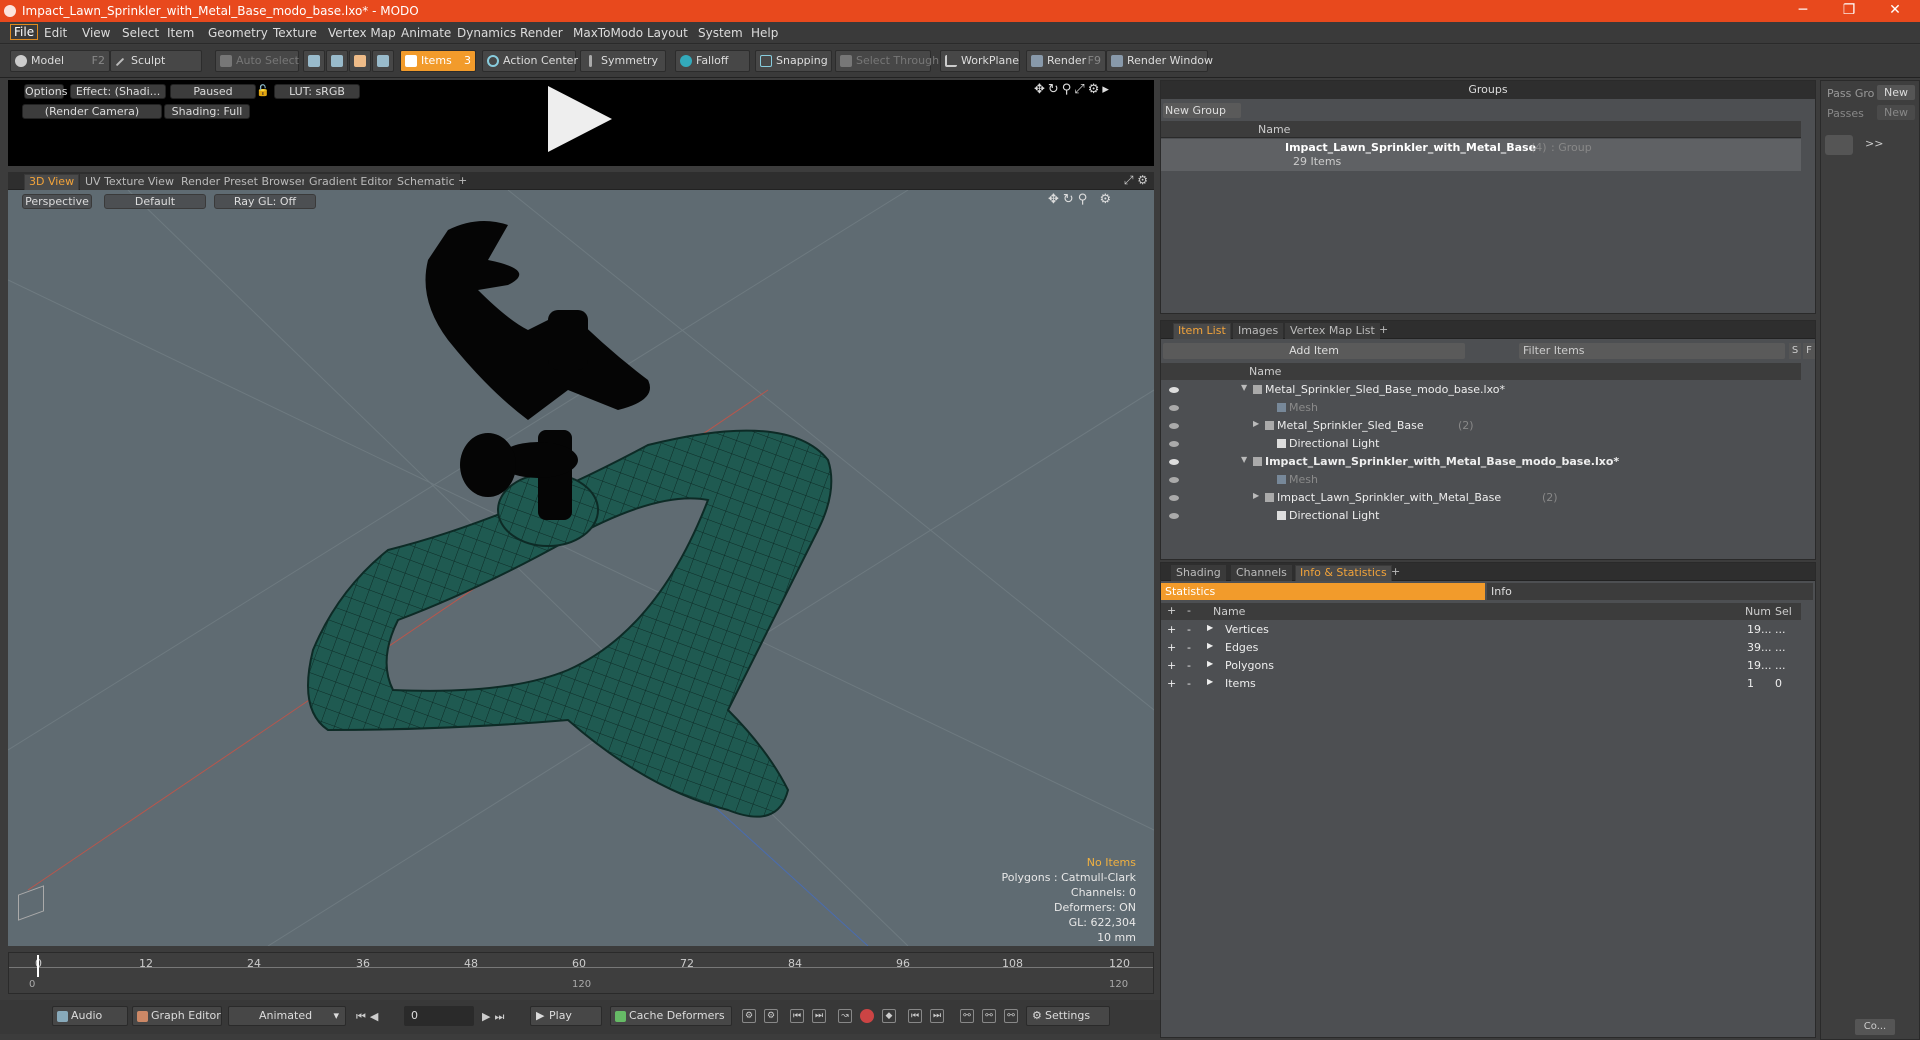 Image resolution: width=1920 pixels, height=1040 pixels. Describe the element at coordinates (486, 33) in the screenshot. I see `menu-dynamics: Dynamics` at that location.